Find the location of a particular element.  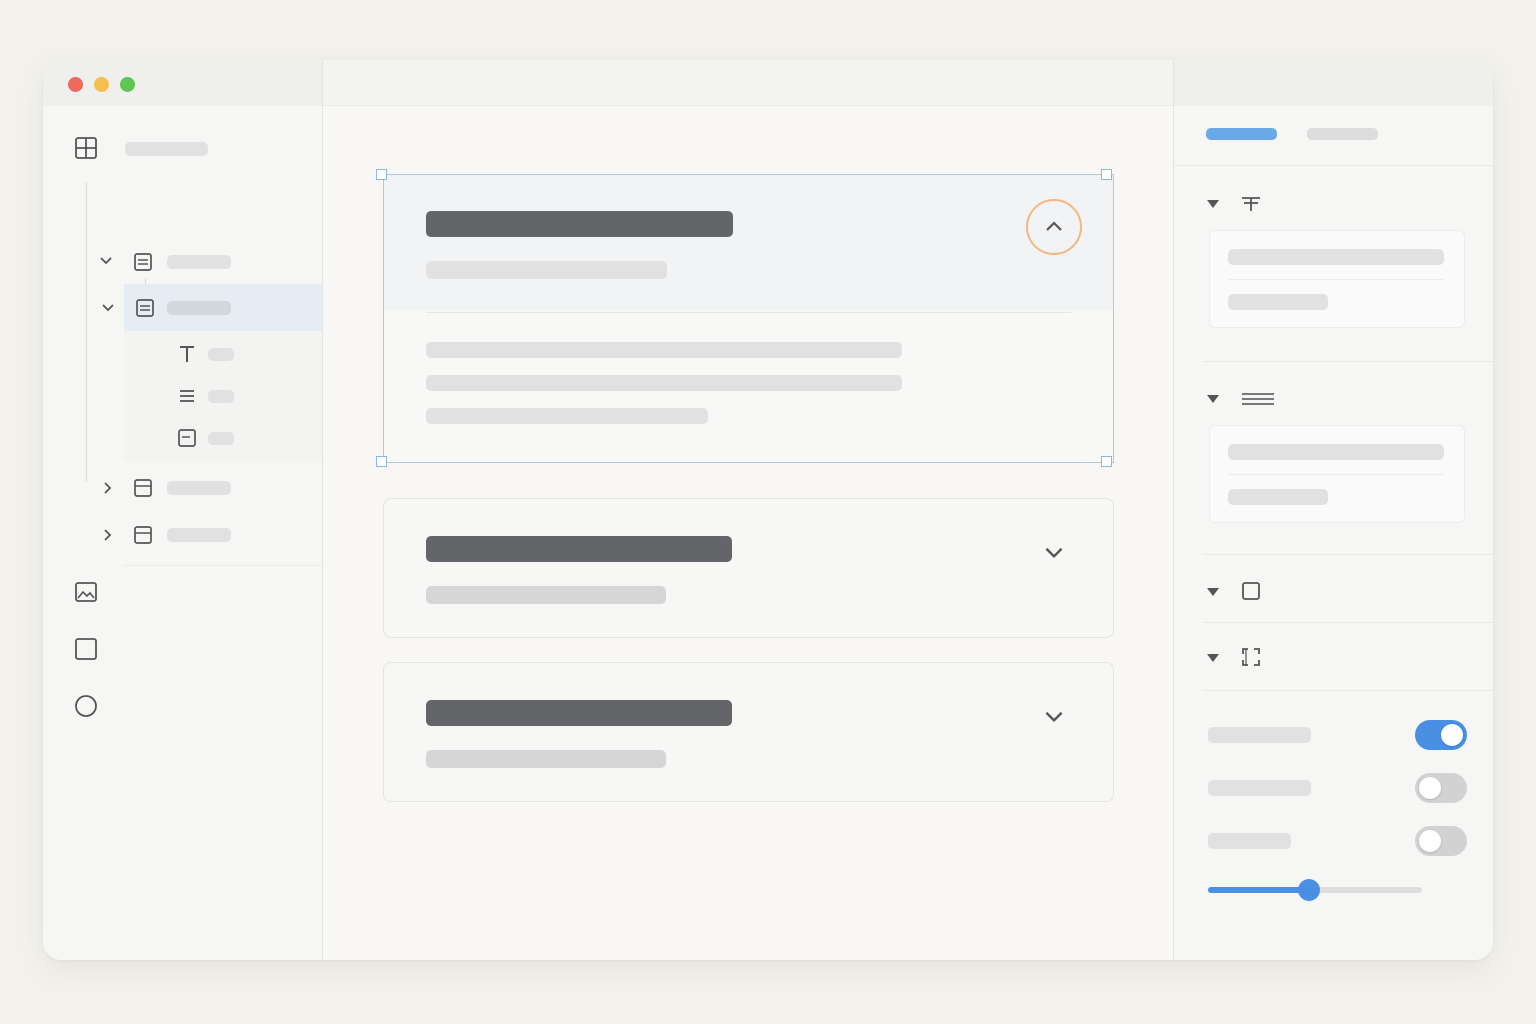

canvas-toolbar is located at coordinates (748, 83).